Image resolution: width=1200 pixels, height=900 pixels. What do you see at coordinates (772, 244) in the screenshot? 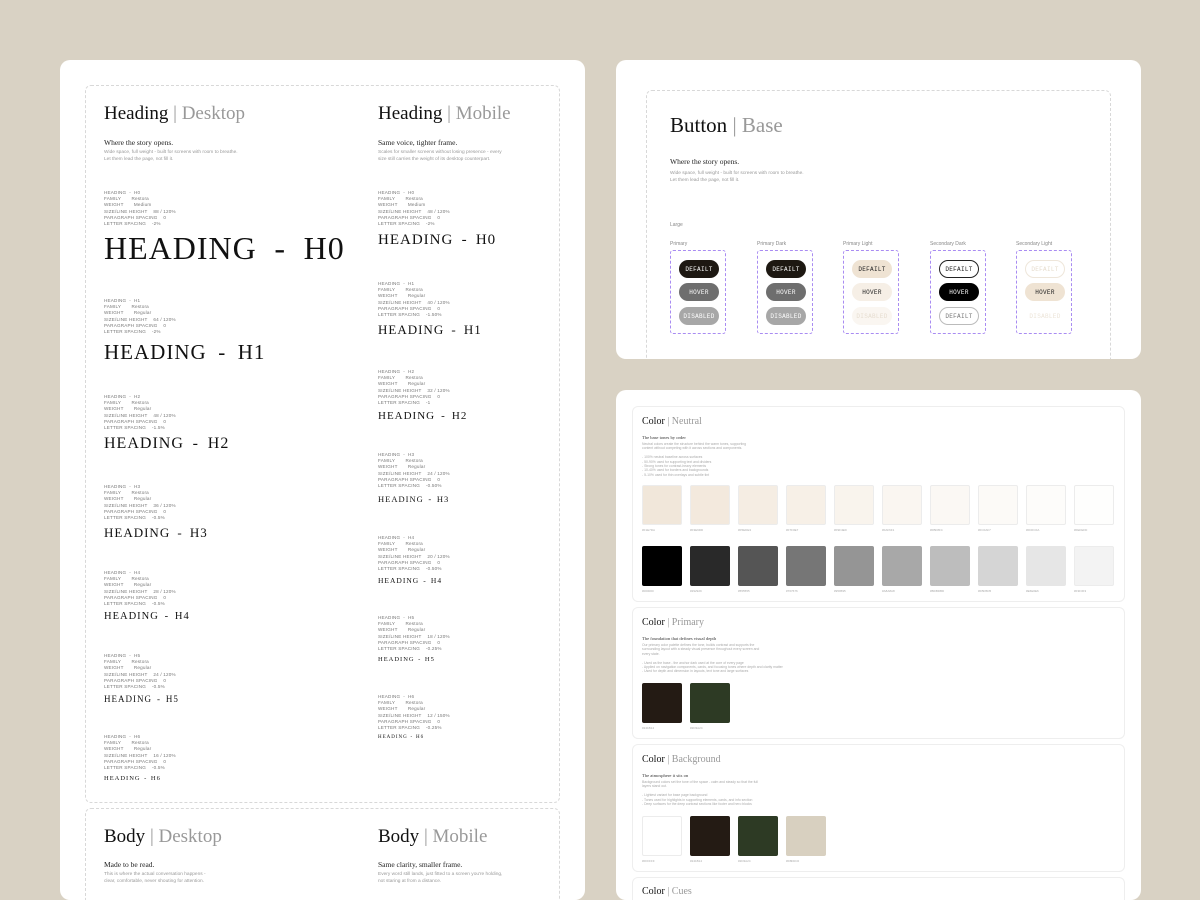
I see `group-label-primary-dark: Primary Dark` at bounding box center [772, 244].